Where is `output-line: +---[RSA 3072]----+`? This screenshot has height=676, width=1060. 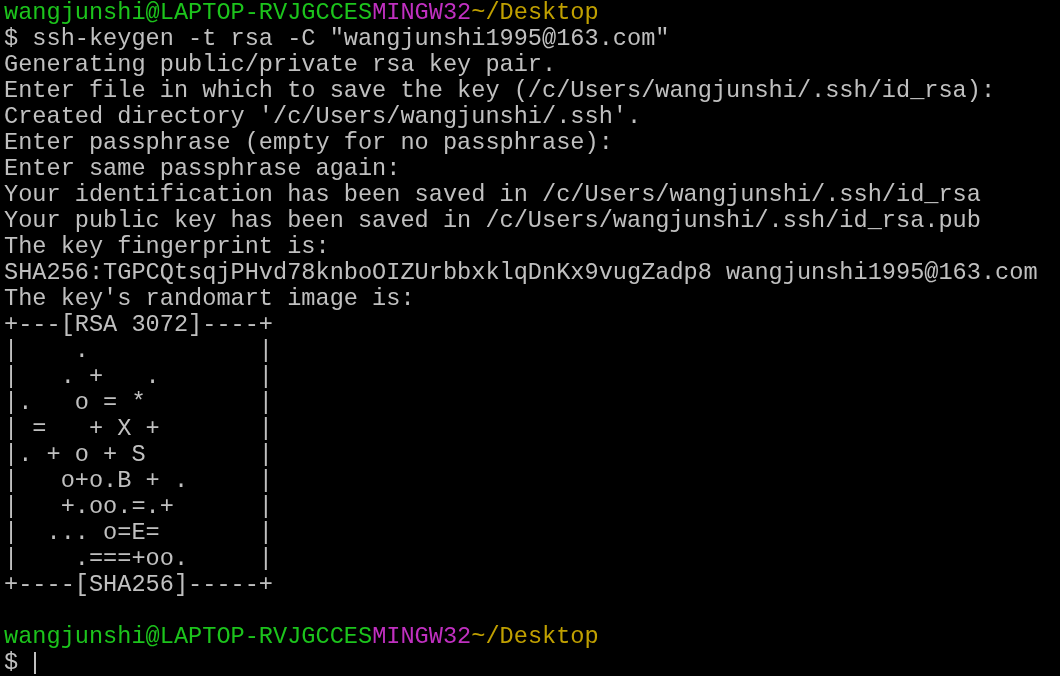 output-line: +---[RSA 3072]----+ is located at coordinates (138, 324).